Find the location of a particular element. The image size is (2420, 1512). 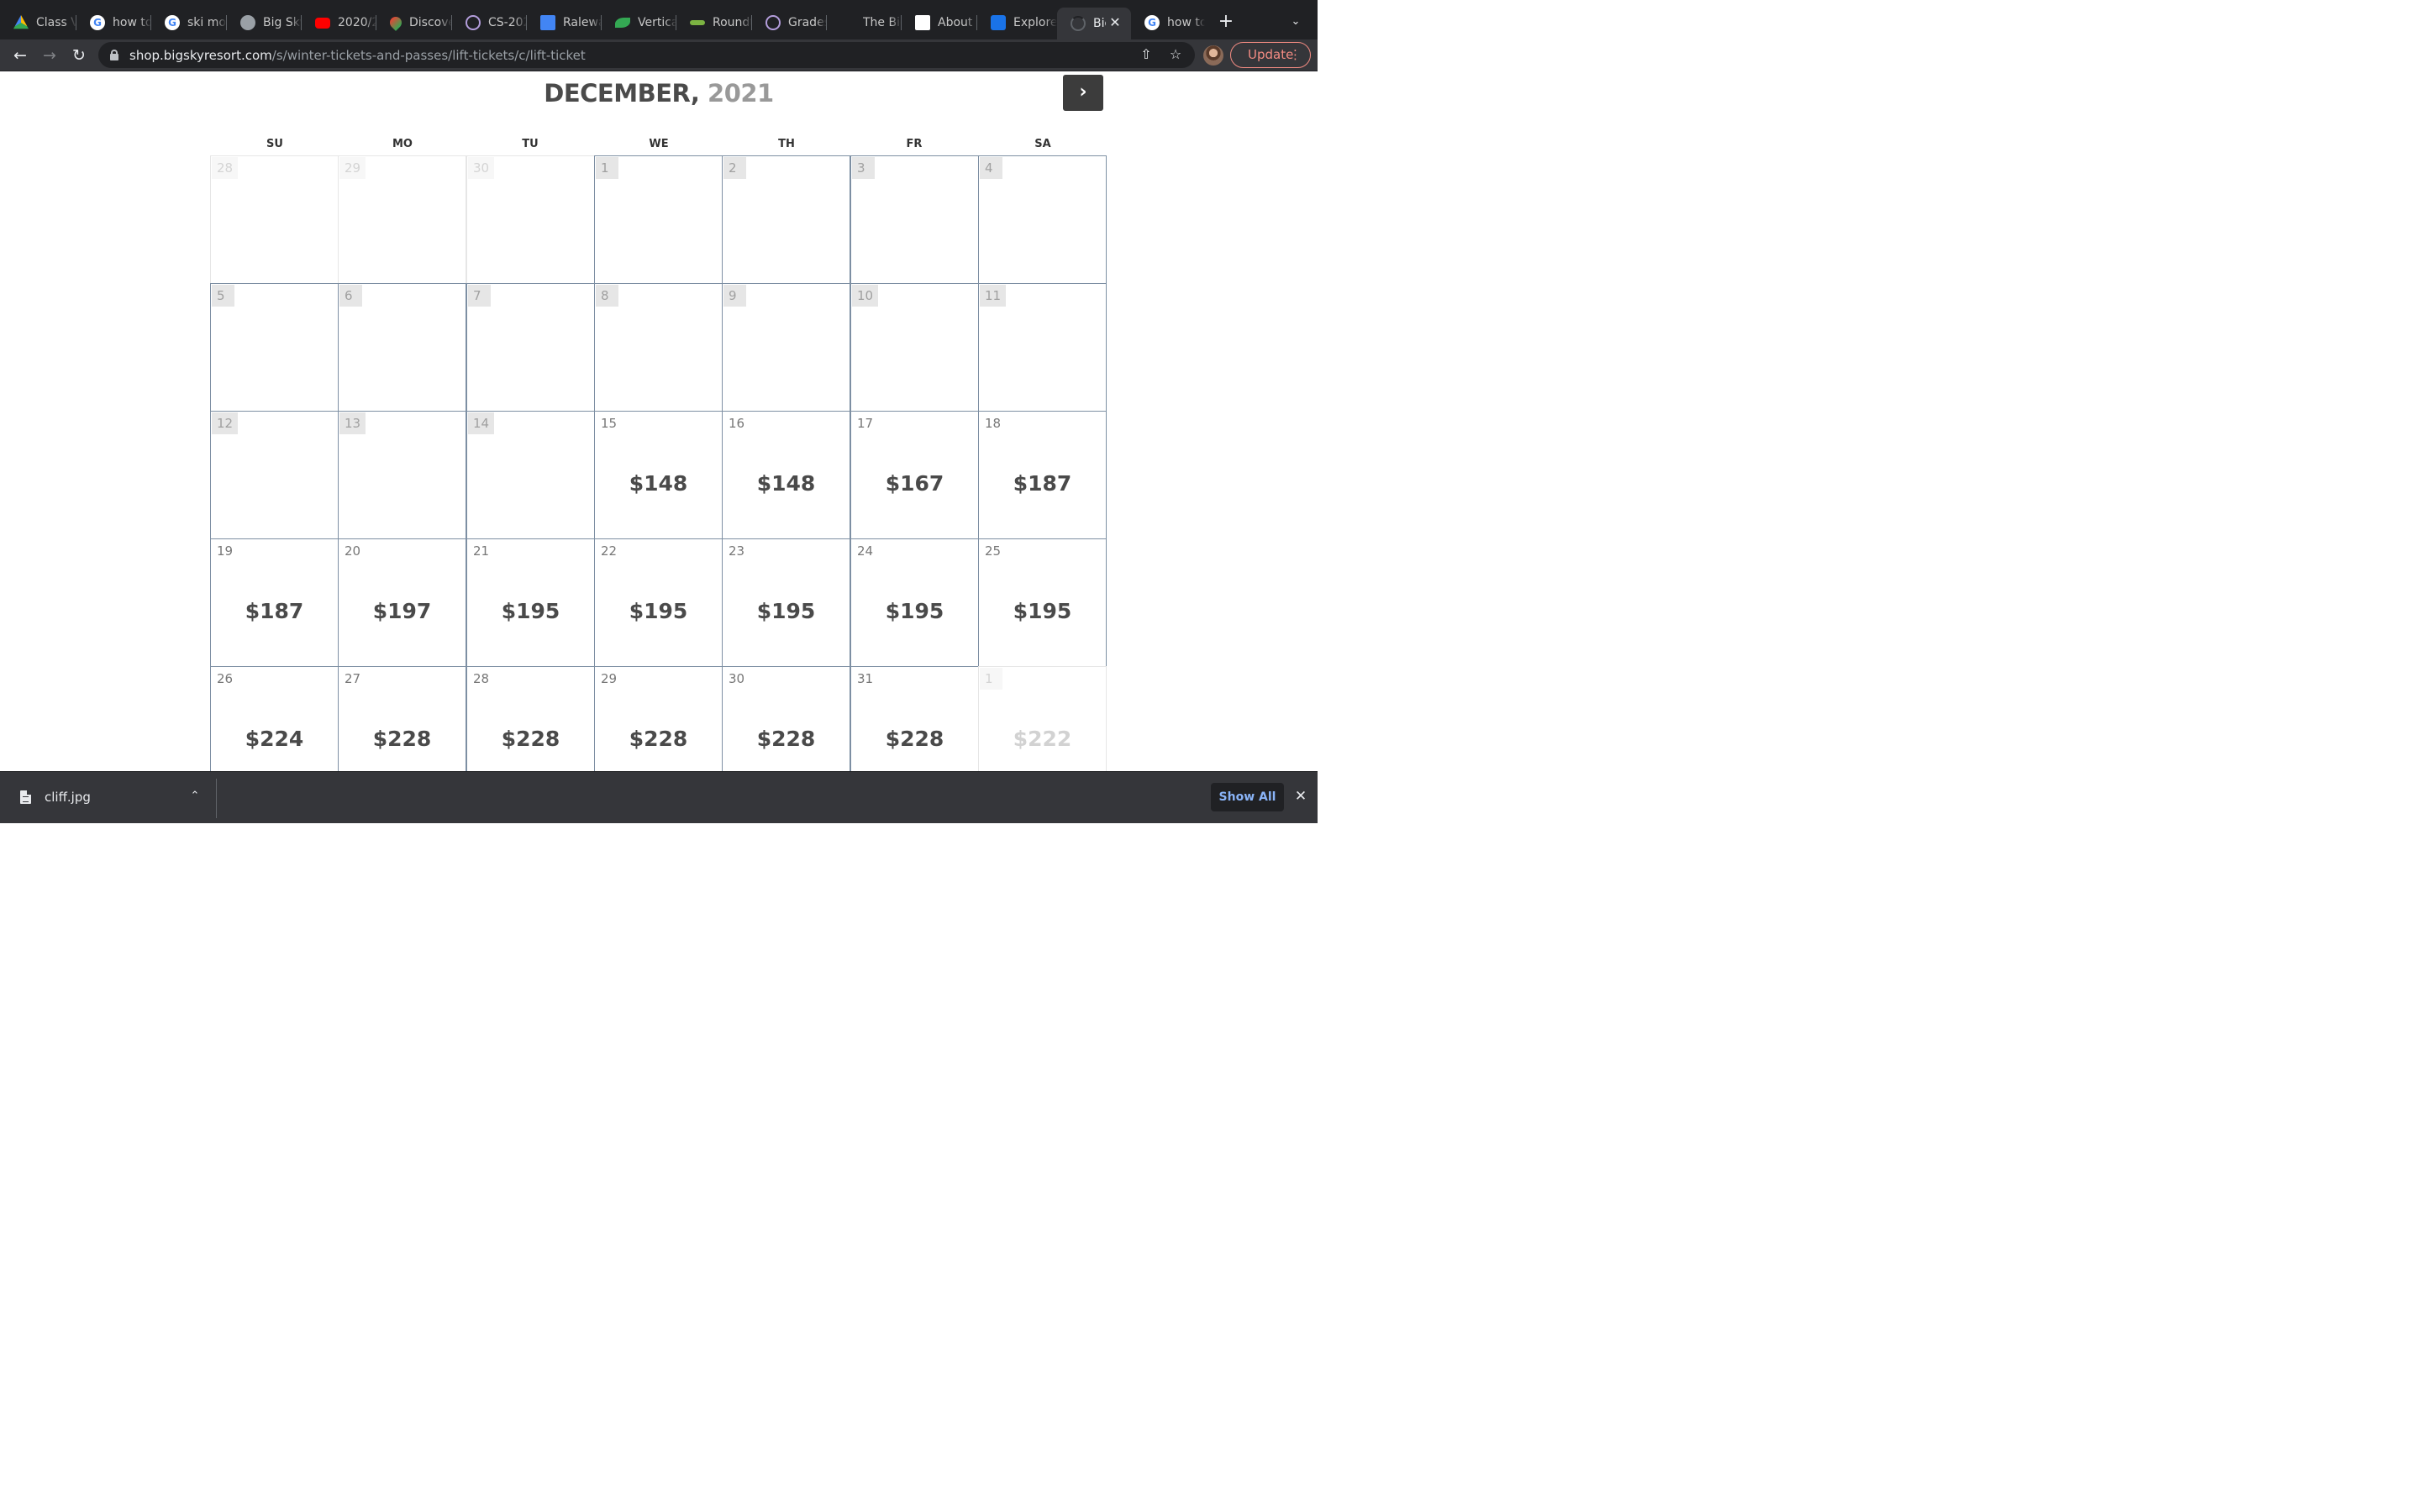

calendar-day-cell: 13 is located at coordinates (402, 475).